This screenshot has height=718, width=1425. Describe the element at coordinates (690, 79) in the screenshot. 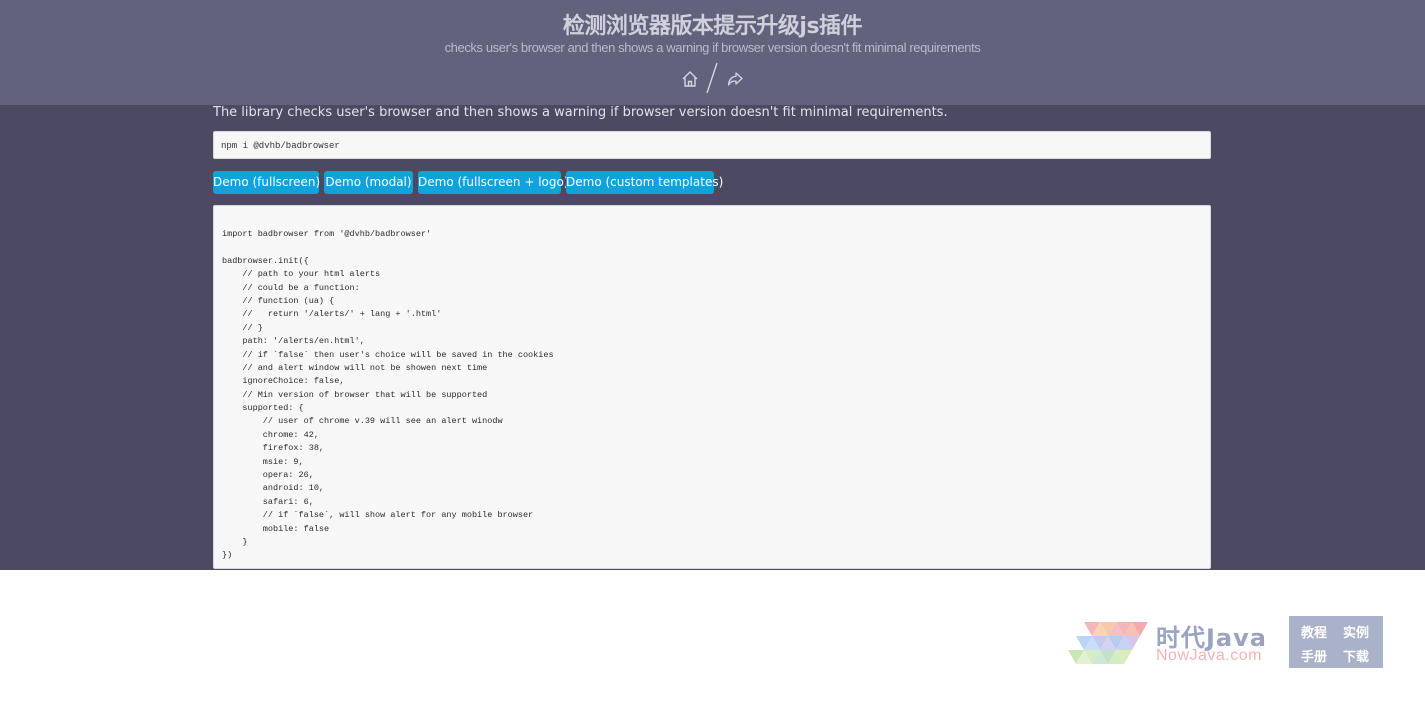

I see `home-icon` at that location.